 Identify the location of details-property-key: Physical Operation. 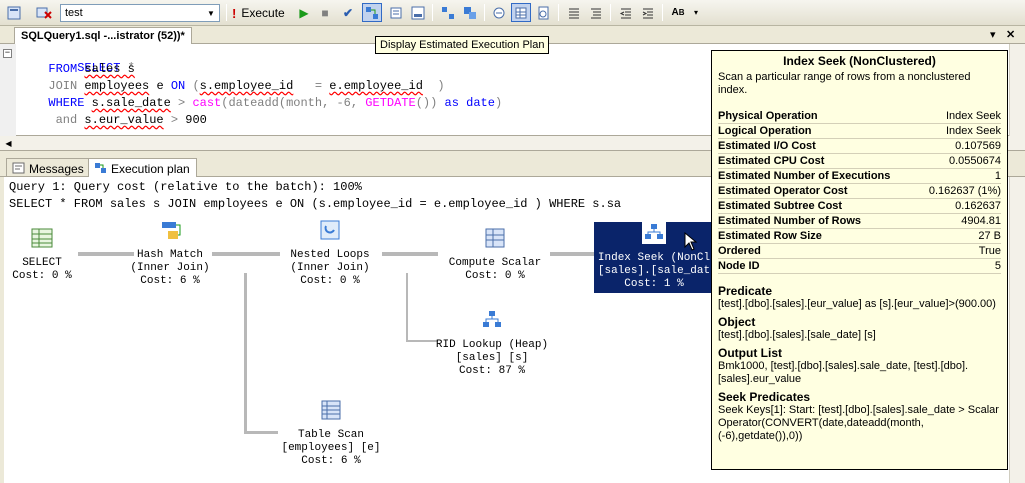
(768, 116).